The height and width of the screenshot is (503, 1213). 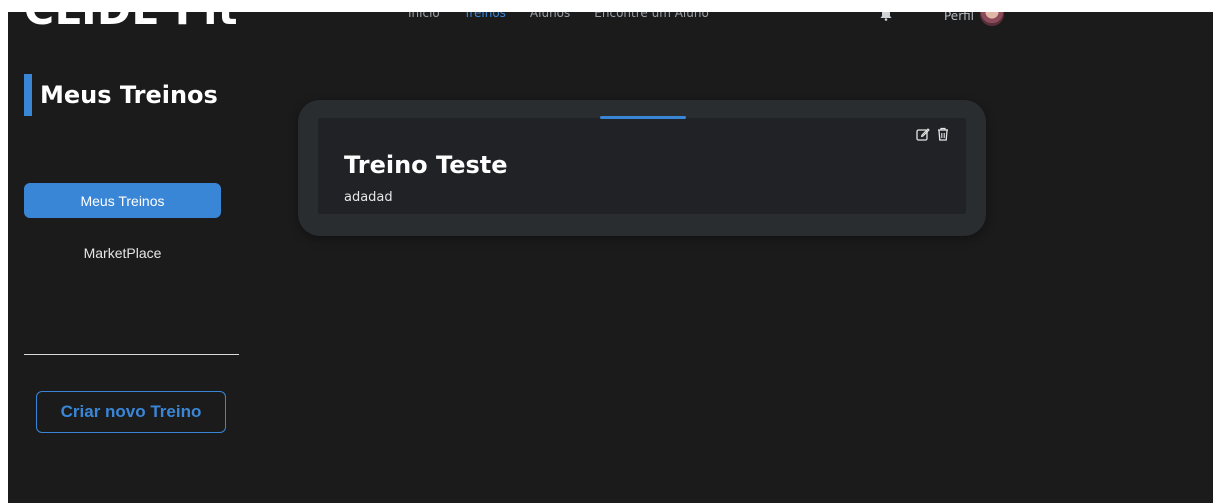 What do you see at coordinates (131, 23) in the screenshot?
I see `brand-logo: CLIDE Fit` at bounding box center [131, 23].